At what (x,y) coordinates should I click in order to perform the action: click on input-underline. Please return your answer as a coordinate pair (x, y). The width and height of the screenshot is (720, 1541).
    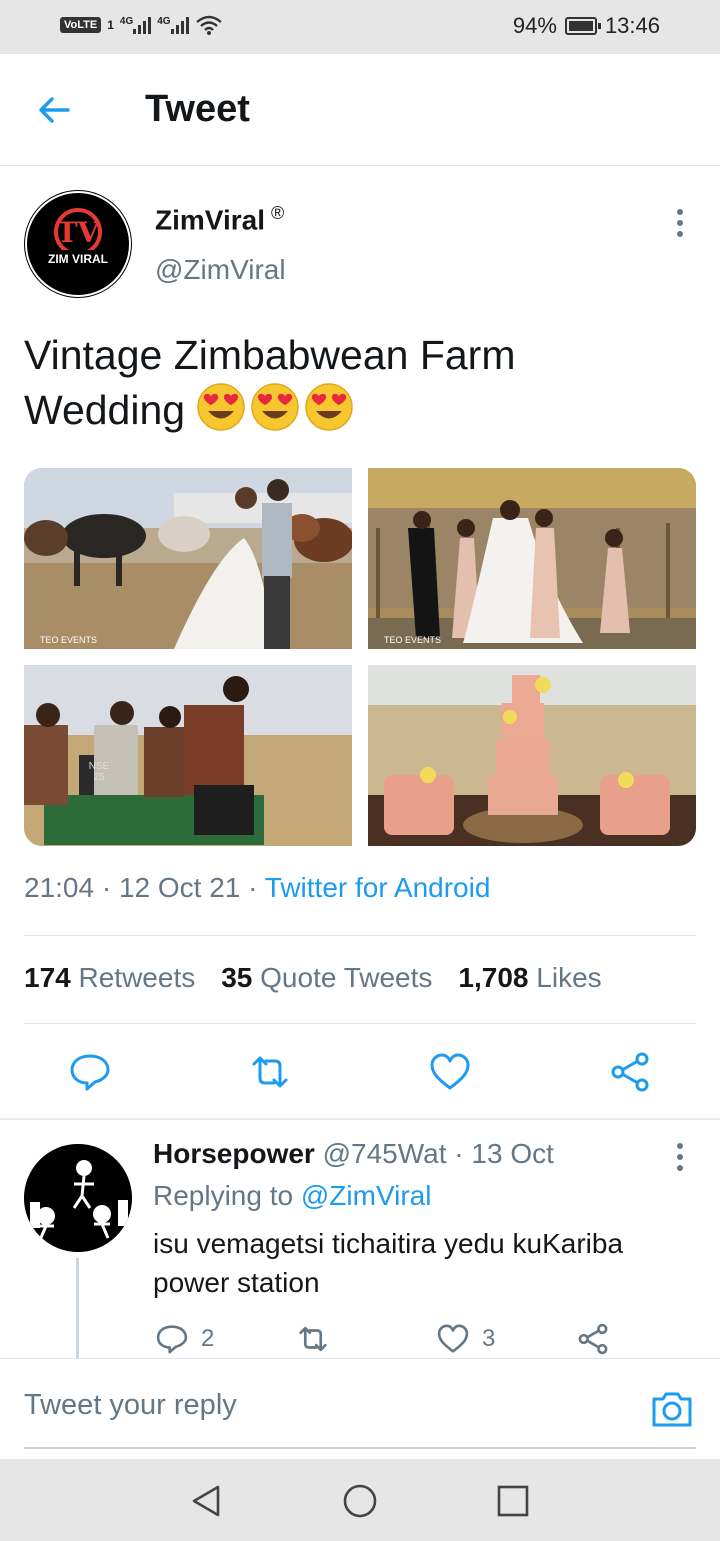
    Looking at the image, I should click on (360, 1448).